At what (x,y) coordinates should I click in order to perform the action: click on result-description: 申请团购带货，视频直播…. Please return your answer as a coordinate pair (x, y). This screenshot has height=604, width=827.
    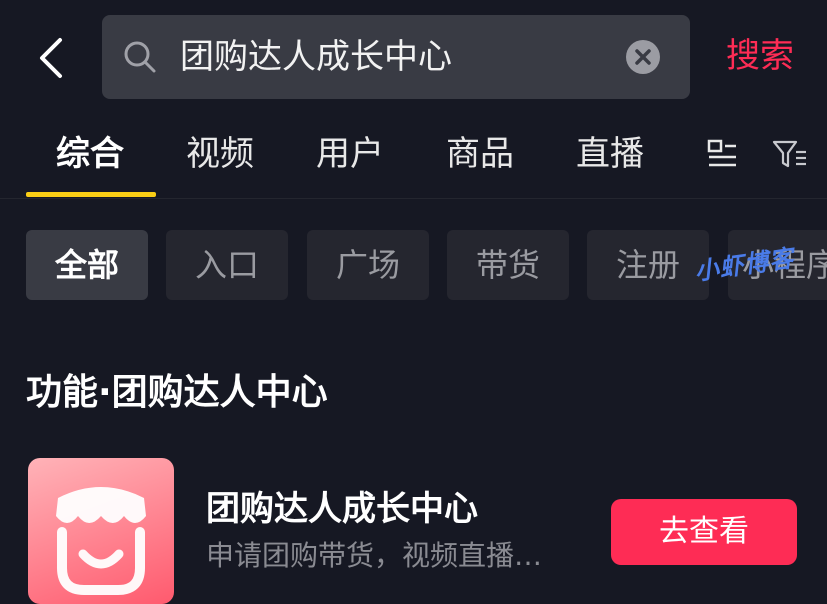
    Looking at the image, I should click on (374, 555).